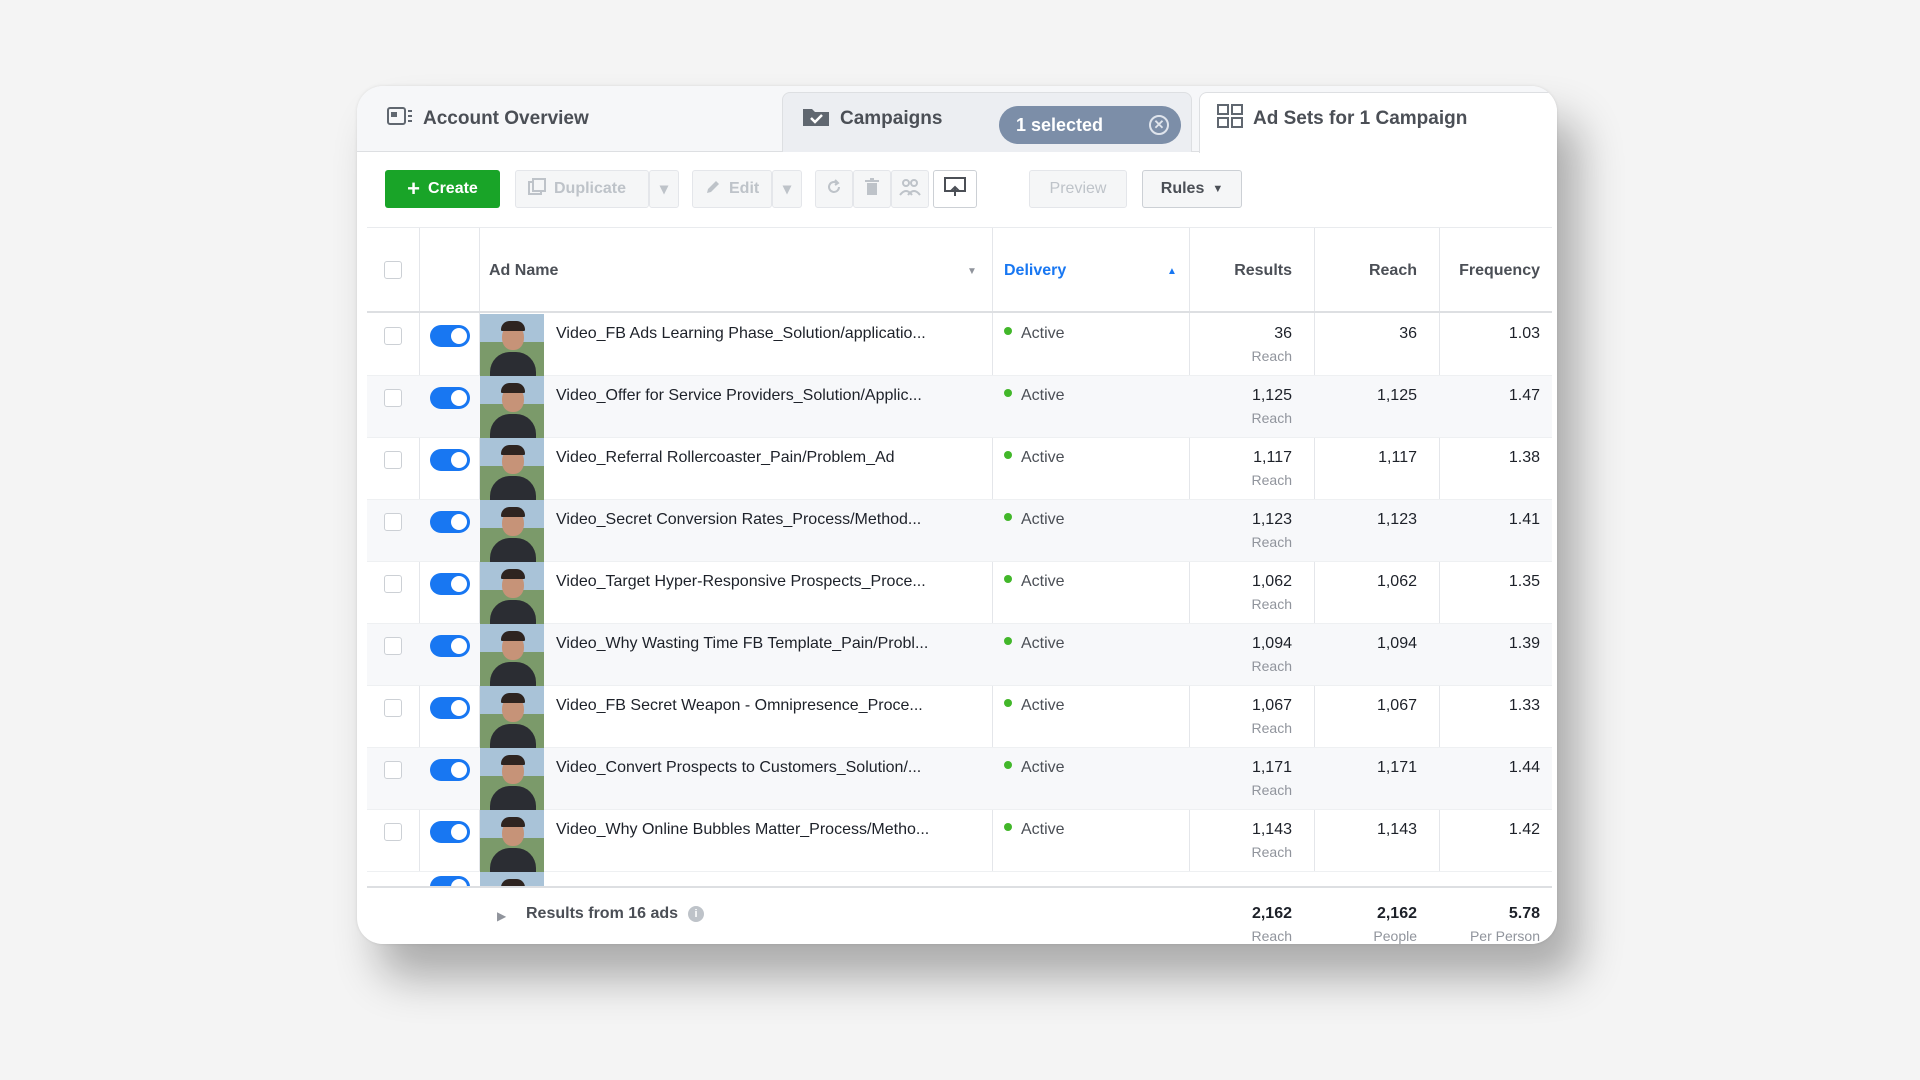  What do you see at coordinates (744, 188) in the screenshot?
I see `edit-button-label: Edit` at bounding box center [744, 188].